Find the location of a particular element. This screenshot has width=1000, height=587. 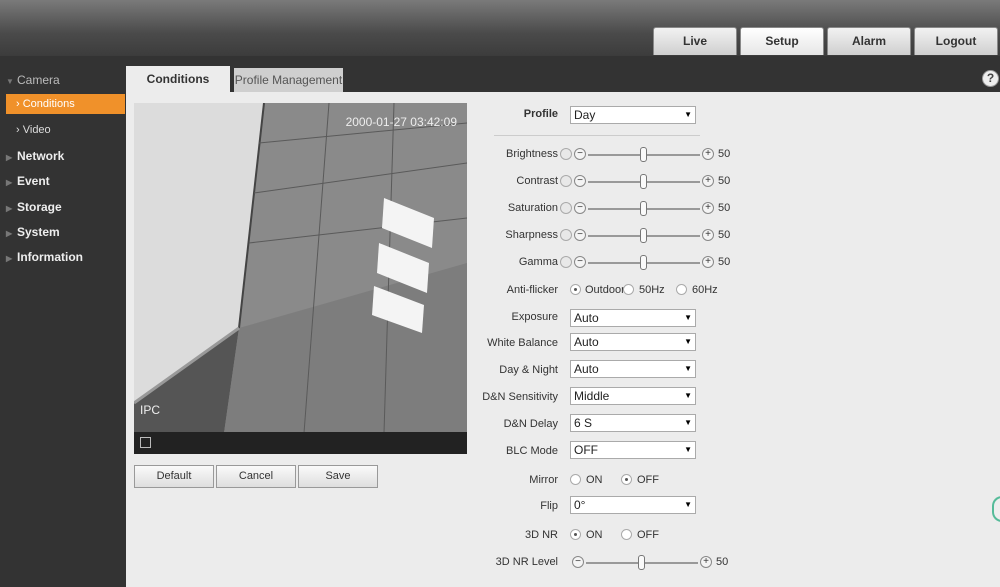

default-button: Default is located at coordinates (174, 476).